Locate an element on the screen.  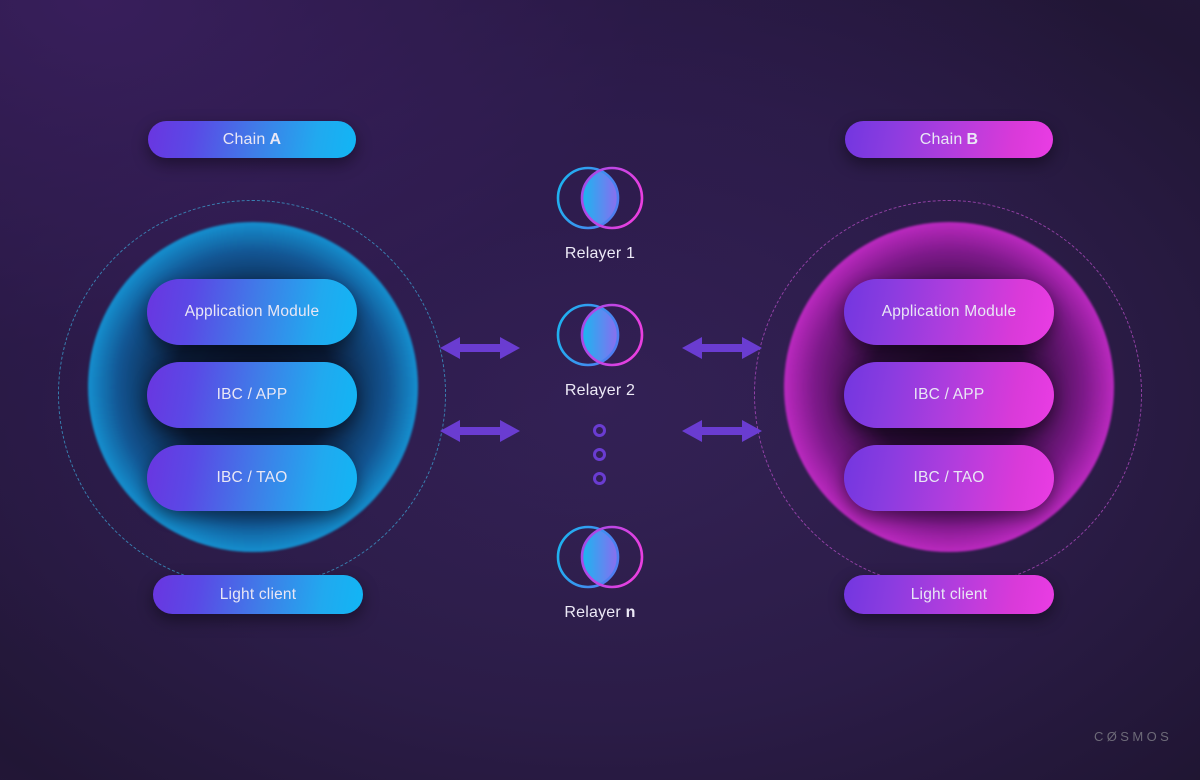
chain-b-title-pill: Chain B is located at coordinates (949, 139).